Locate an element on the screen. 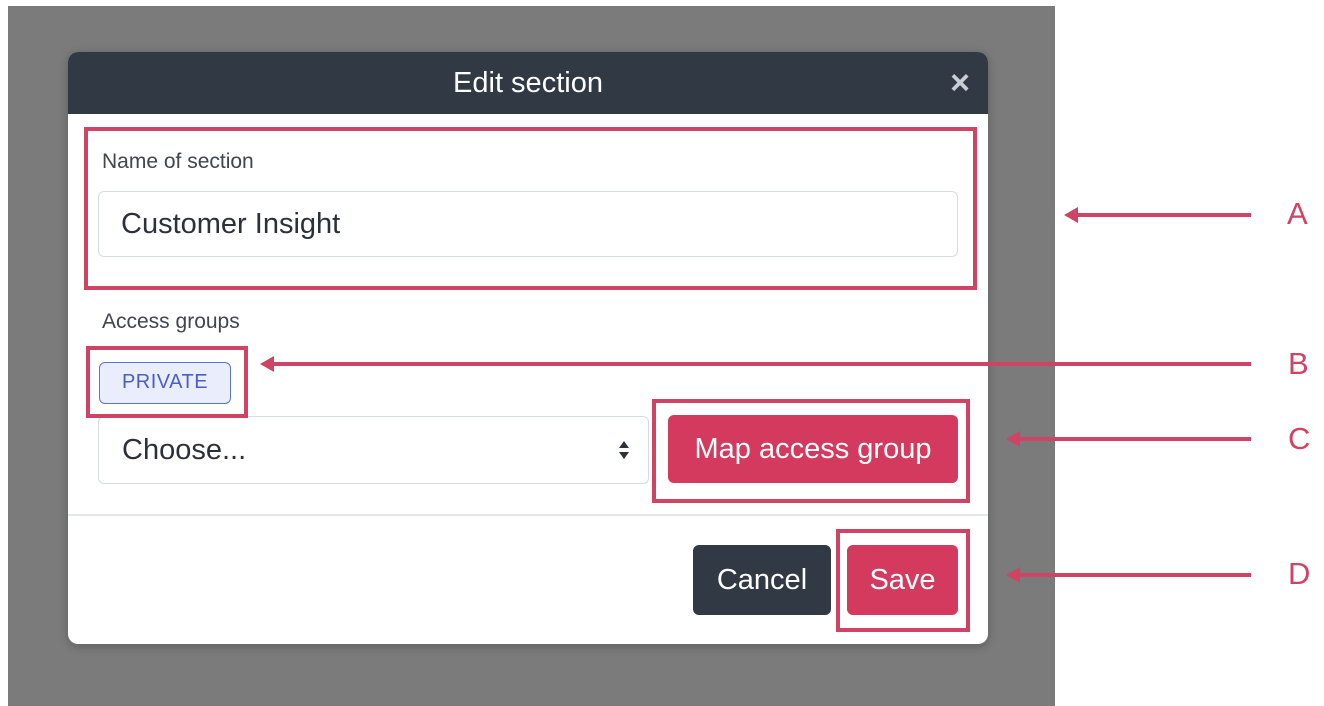  callout-c-arrow-head is located at coordinates (1013, 439).